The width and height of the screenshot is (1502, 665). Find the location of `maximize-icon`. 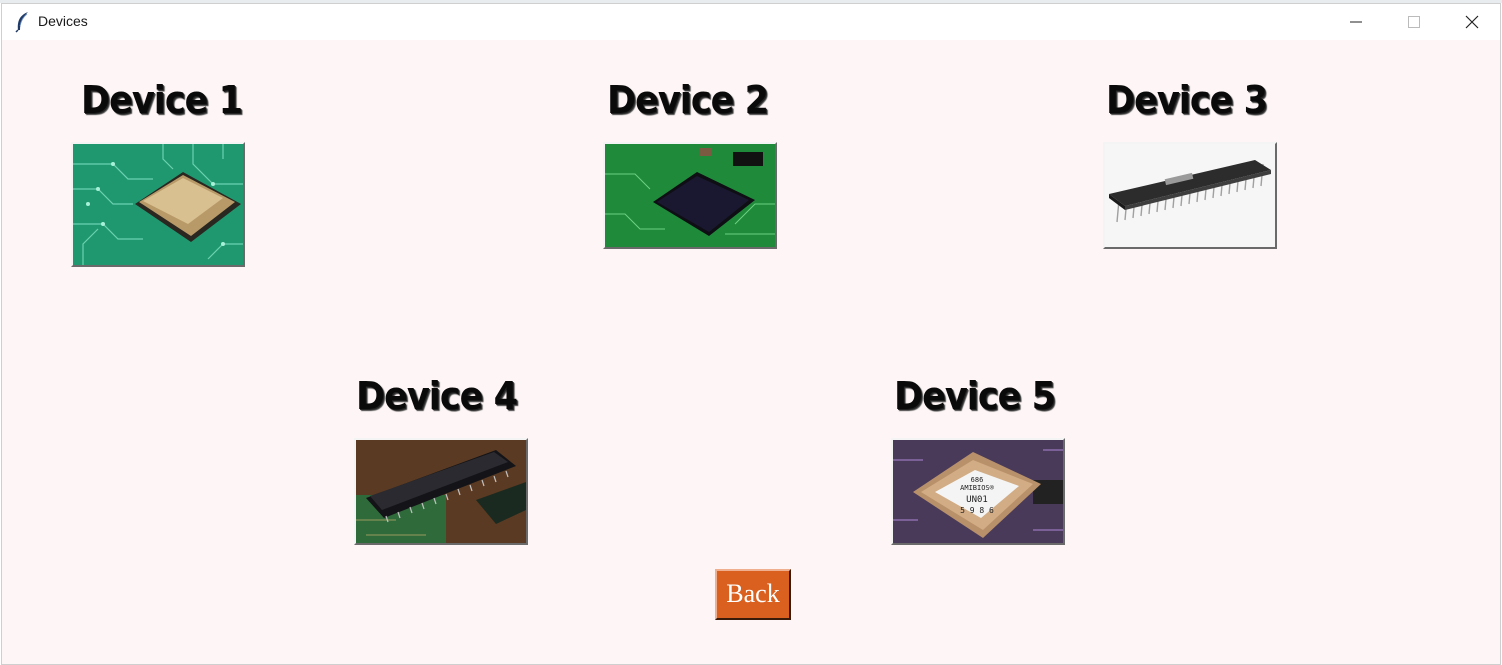

maximize-icon is located at coordinates (1414, 22).